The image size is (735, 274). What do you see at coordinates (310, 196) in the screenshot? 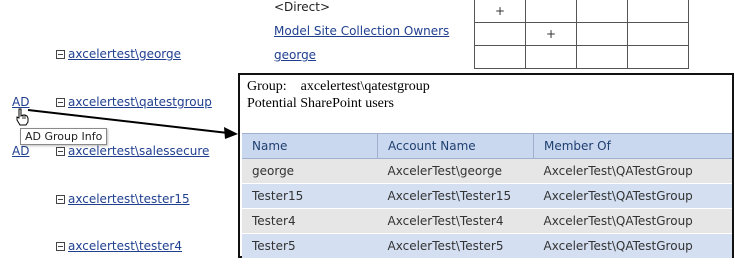
I see `cell-name: Tester15` at bounding box center [310, 196].